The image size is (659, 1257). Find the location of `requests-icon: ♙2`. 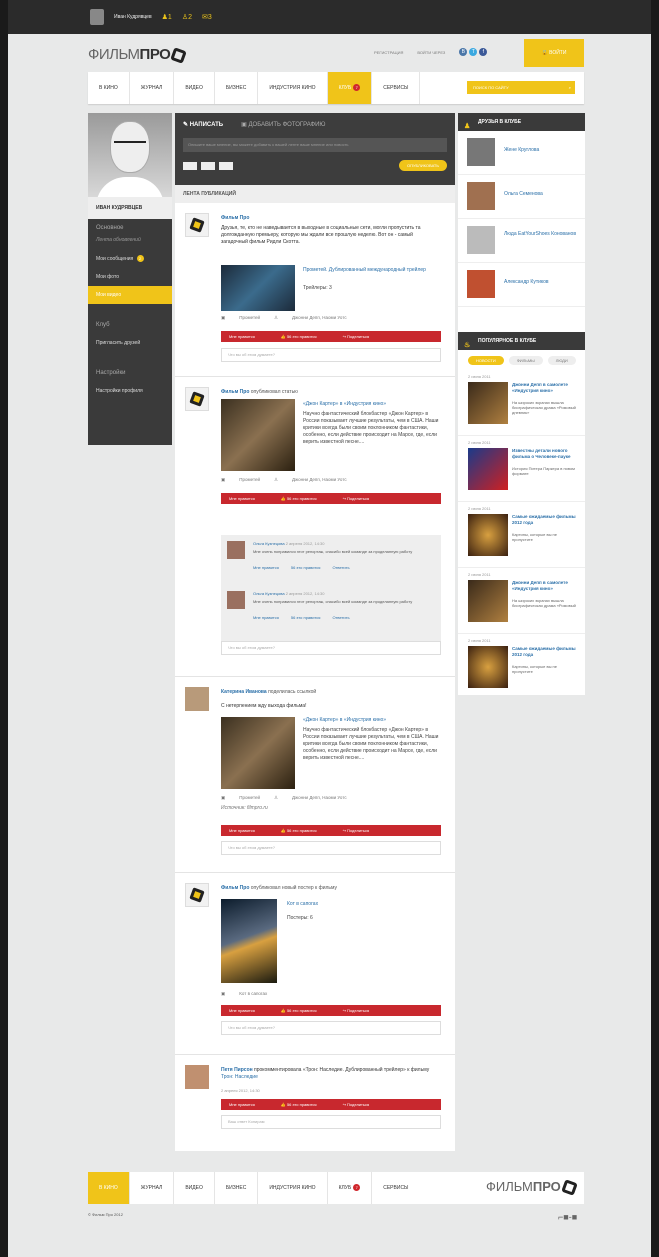

requests-icon: ♙2 is located at coordinates (187, 17).